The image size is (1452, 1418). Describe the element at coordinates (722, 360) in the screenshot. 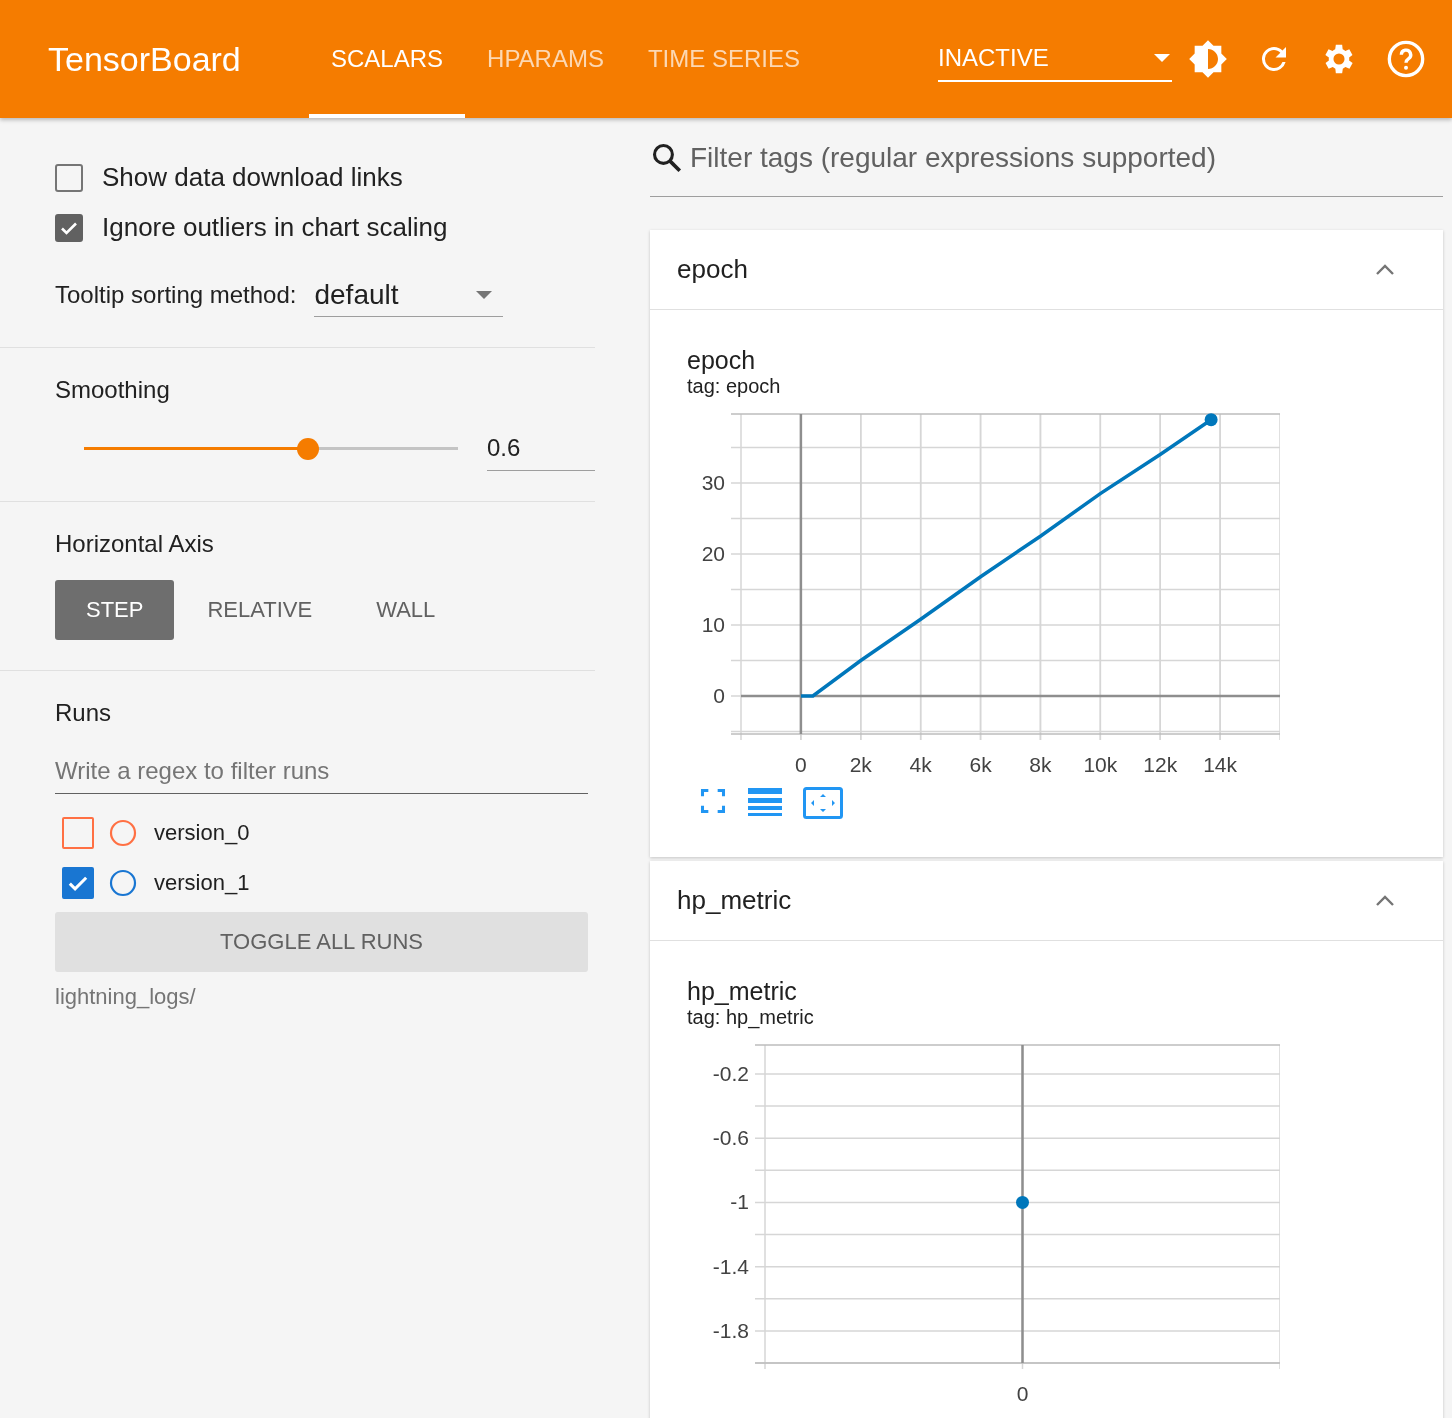

I see `chart-title: epoch` at that location.